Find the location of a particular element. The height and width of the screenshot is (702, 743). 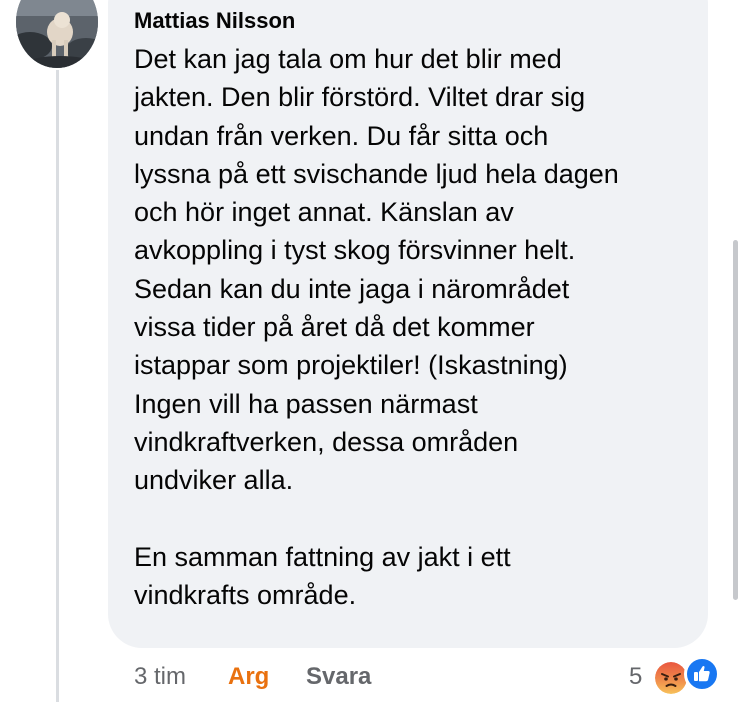

timestamp: 3 tim is located at coordinates (160, 677).